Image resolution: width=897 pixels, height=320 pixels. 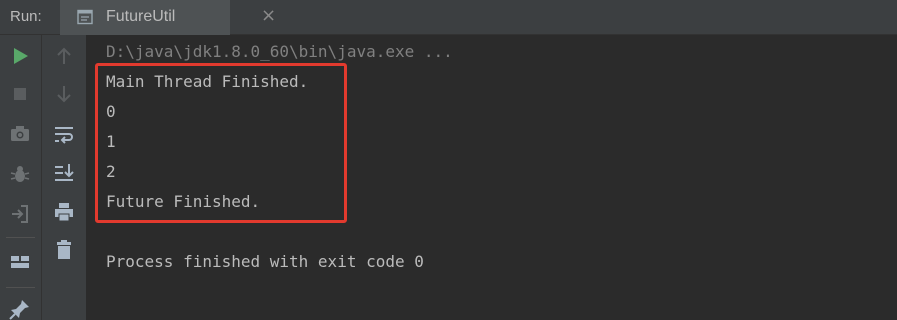 I want to click on soft-wrap-icon, so click(x=64, y=135).